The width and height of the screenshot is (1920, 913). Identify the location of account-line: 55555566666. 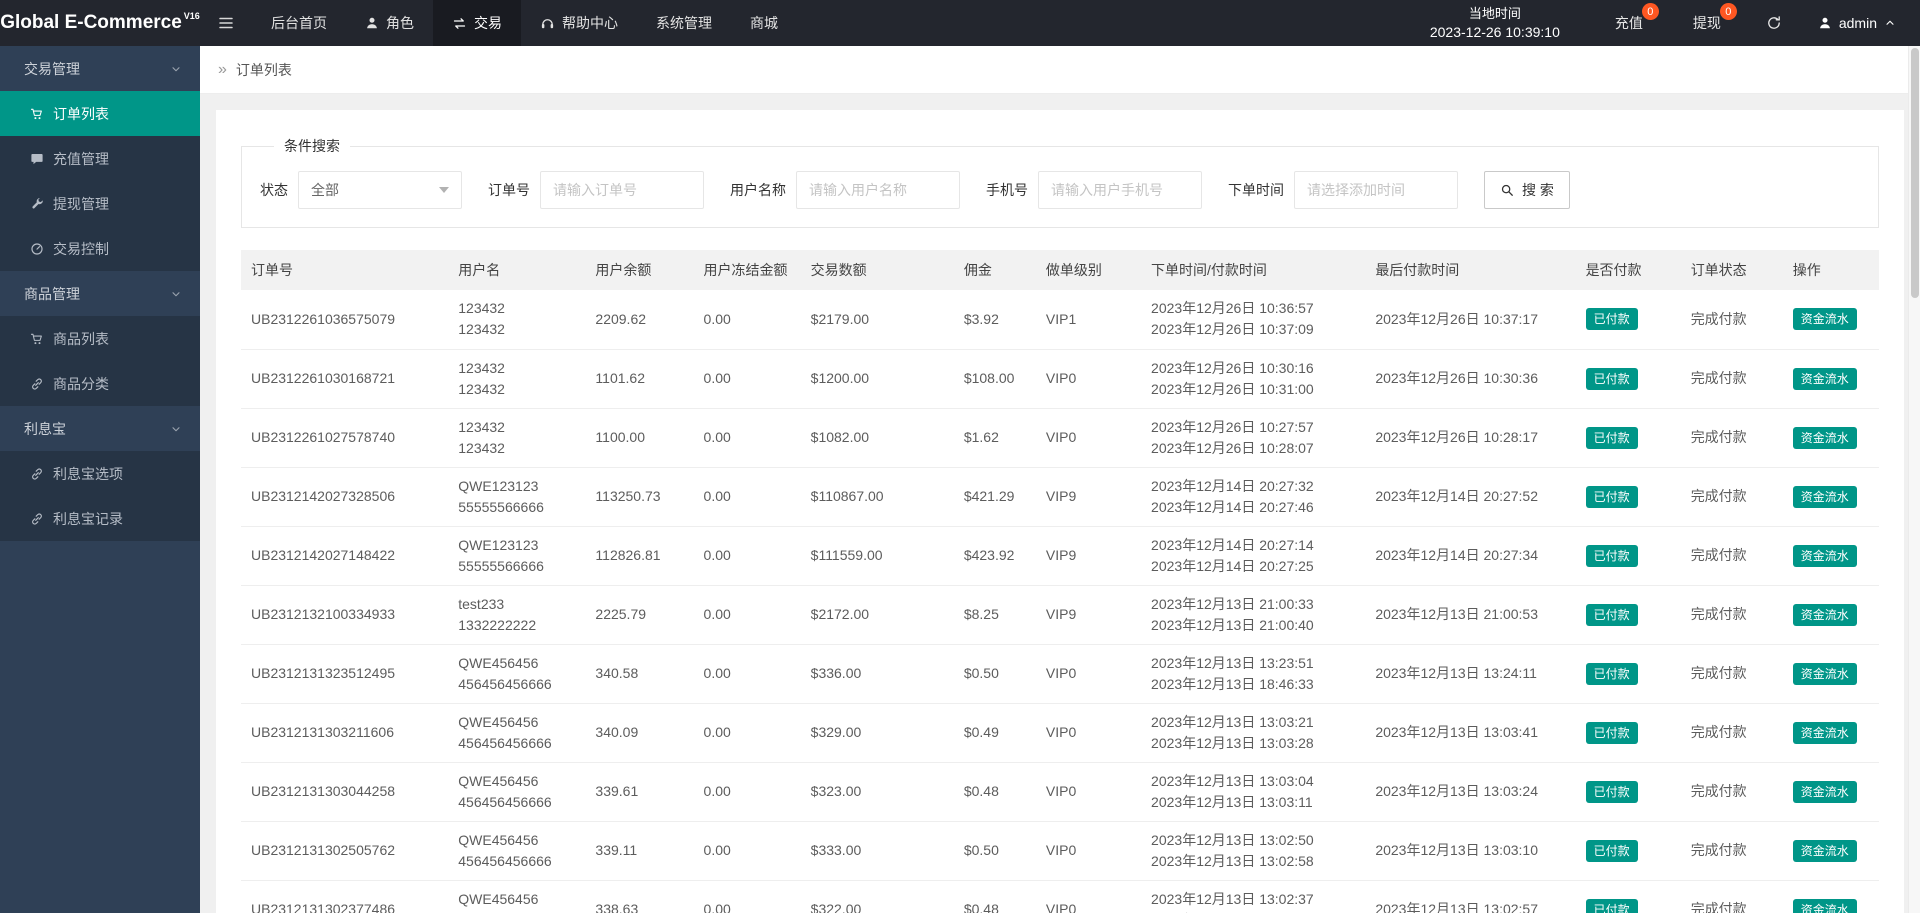
(501, 565).